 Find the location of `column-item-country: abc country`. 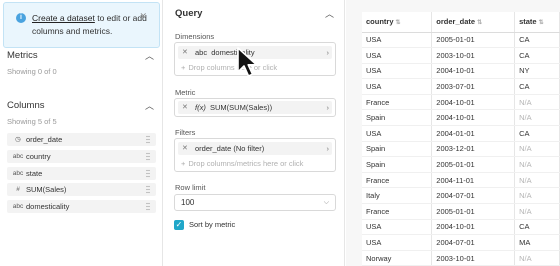

column-item-country: abc country is located at coordinates (81, 156).